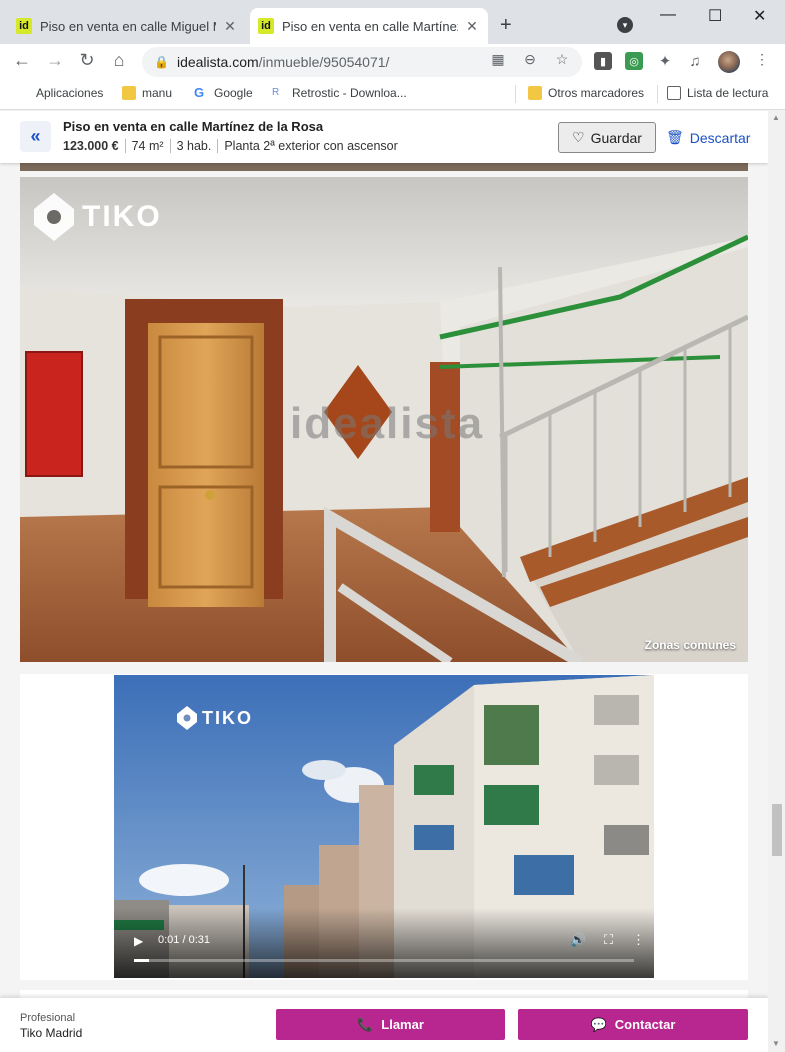  What do you see at coordinates (762, 59) in the screenshot?
I see `menu-kebab-icon: ⋮` at bounding box center [762, 59].